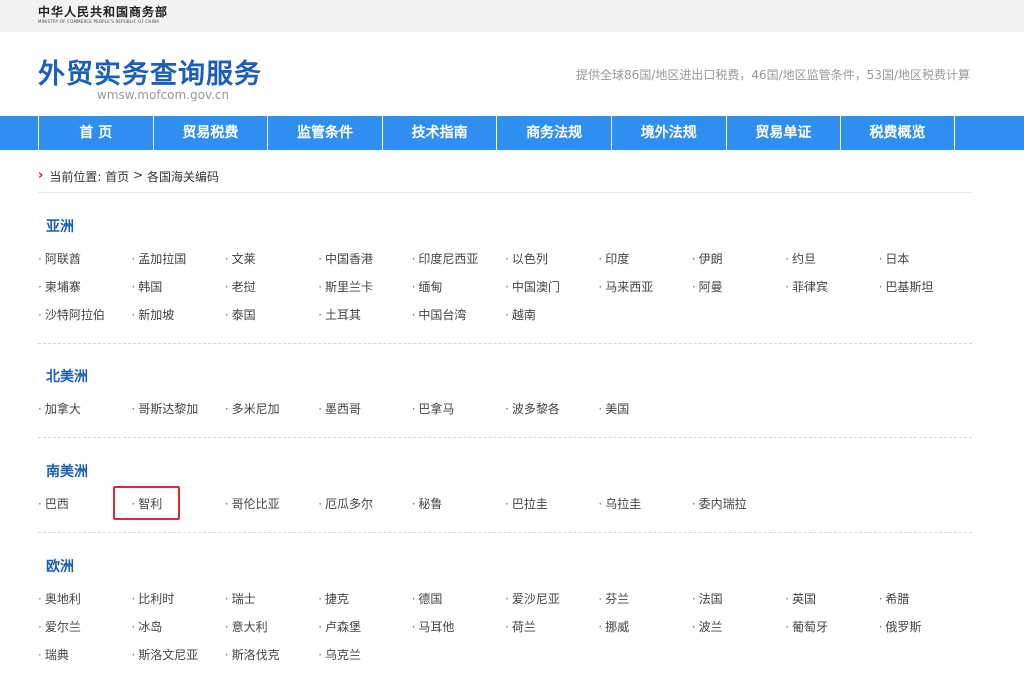 The height and width of the screenshot is (683, 1024). Describe the element at coordinates (349, 259) in the screenshot. I see `country-label: 中国香港` at that location.